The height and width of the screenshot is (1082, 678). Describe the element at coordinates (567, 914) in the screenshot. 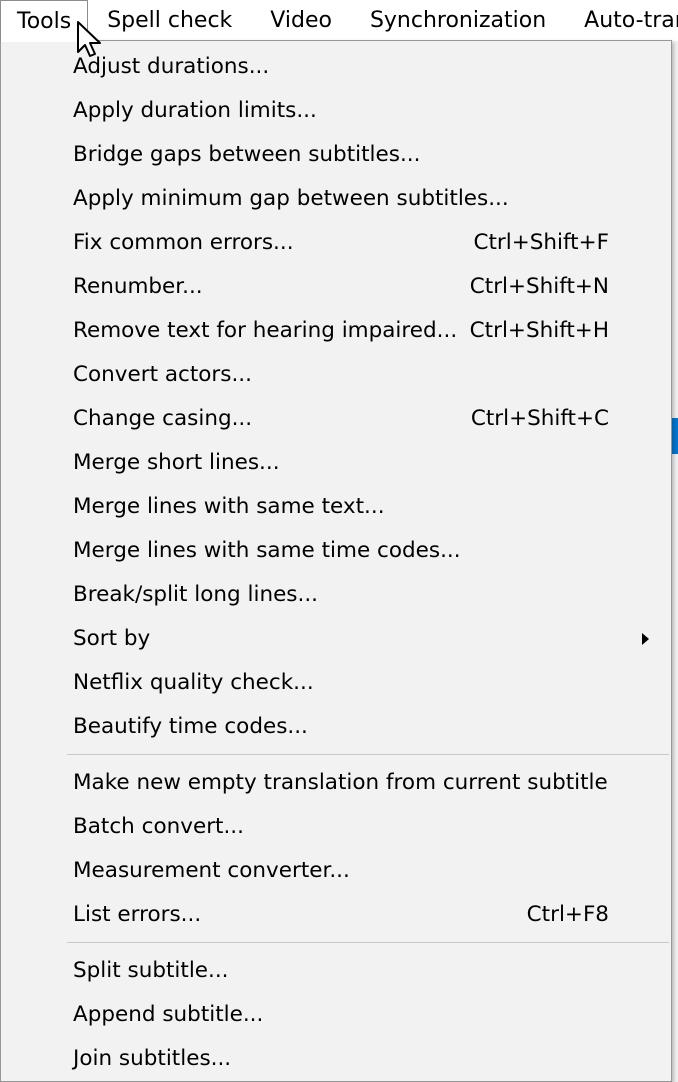

I see `menu-item-shortcut: Ctrl+F8` at that location.